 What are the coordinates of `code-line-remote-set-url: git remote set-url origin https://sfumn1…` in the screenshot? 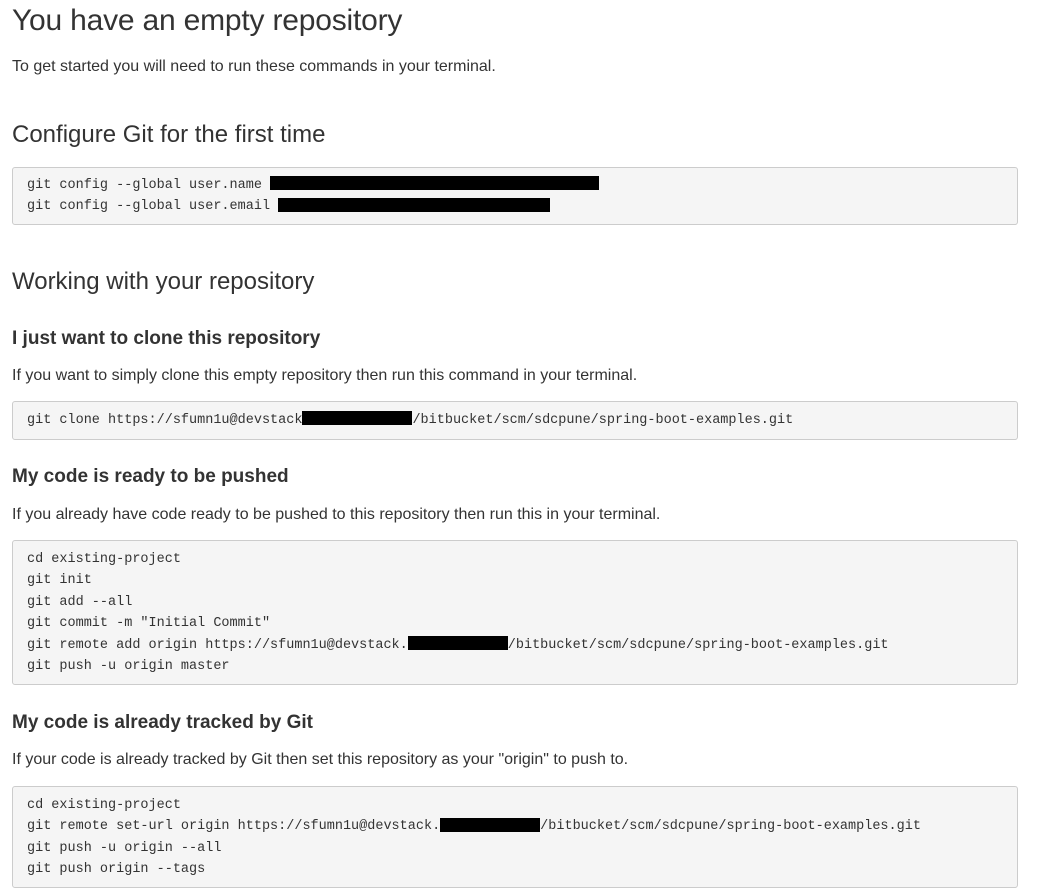 It's located at (474, 826).